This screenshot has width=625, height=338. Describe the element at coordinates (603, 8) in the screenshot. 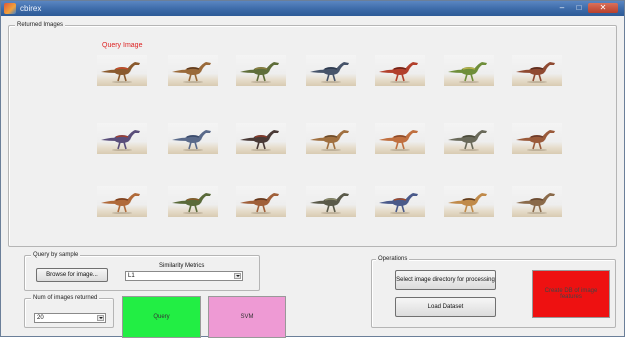

I see `close-icon: ✕` at that location.